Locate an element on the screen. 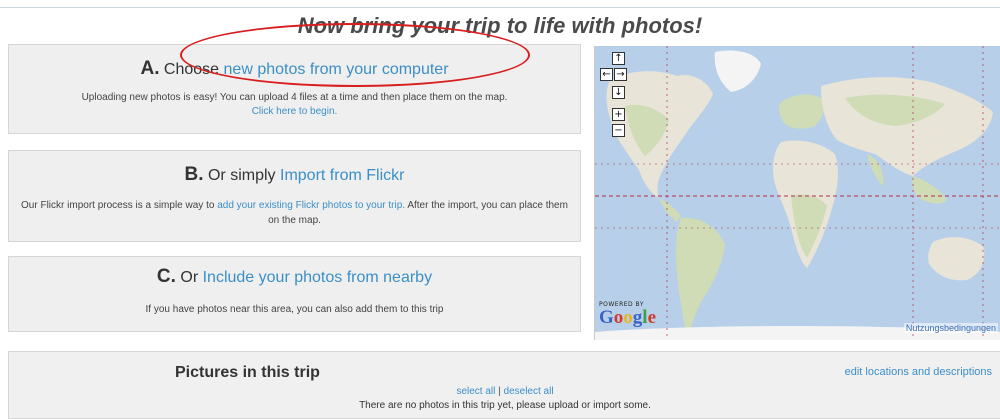 Image resolution: width=1000 pixels, height=419 pixels. deselect-all-link: deselect all is located at coordinates (529, 391).